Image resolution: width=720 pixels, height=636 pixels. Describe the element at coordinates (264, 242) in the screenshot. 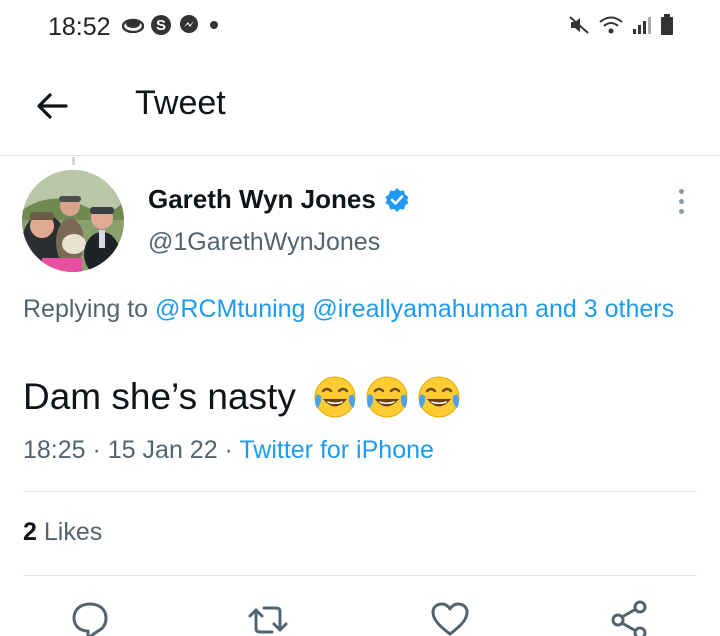

I see `author-handle: @1GarethWynJones` at that location.